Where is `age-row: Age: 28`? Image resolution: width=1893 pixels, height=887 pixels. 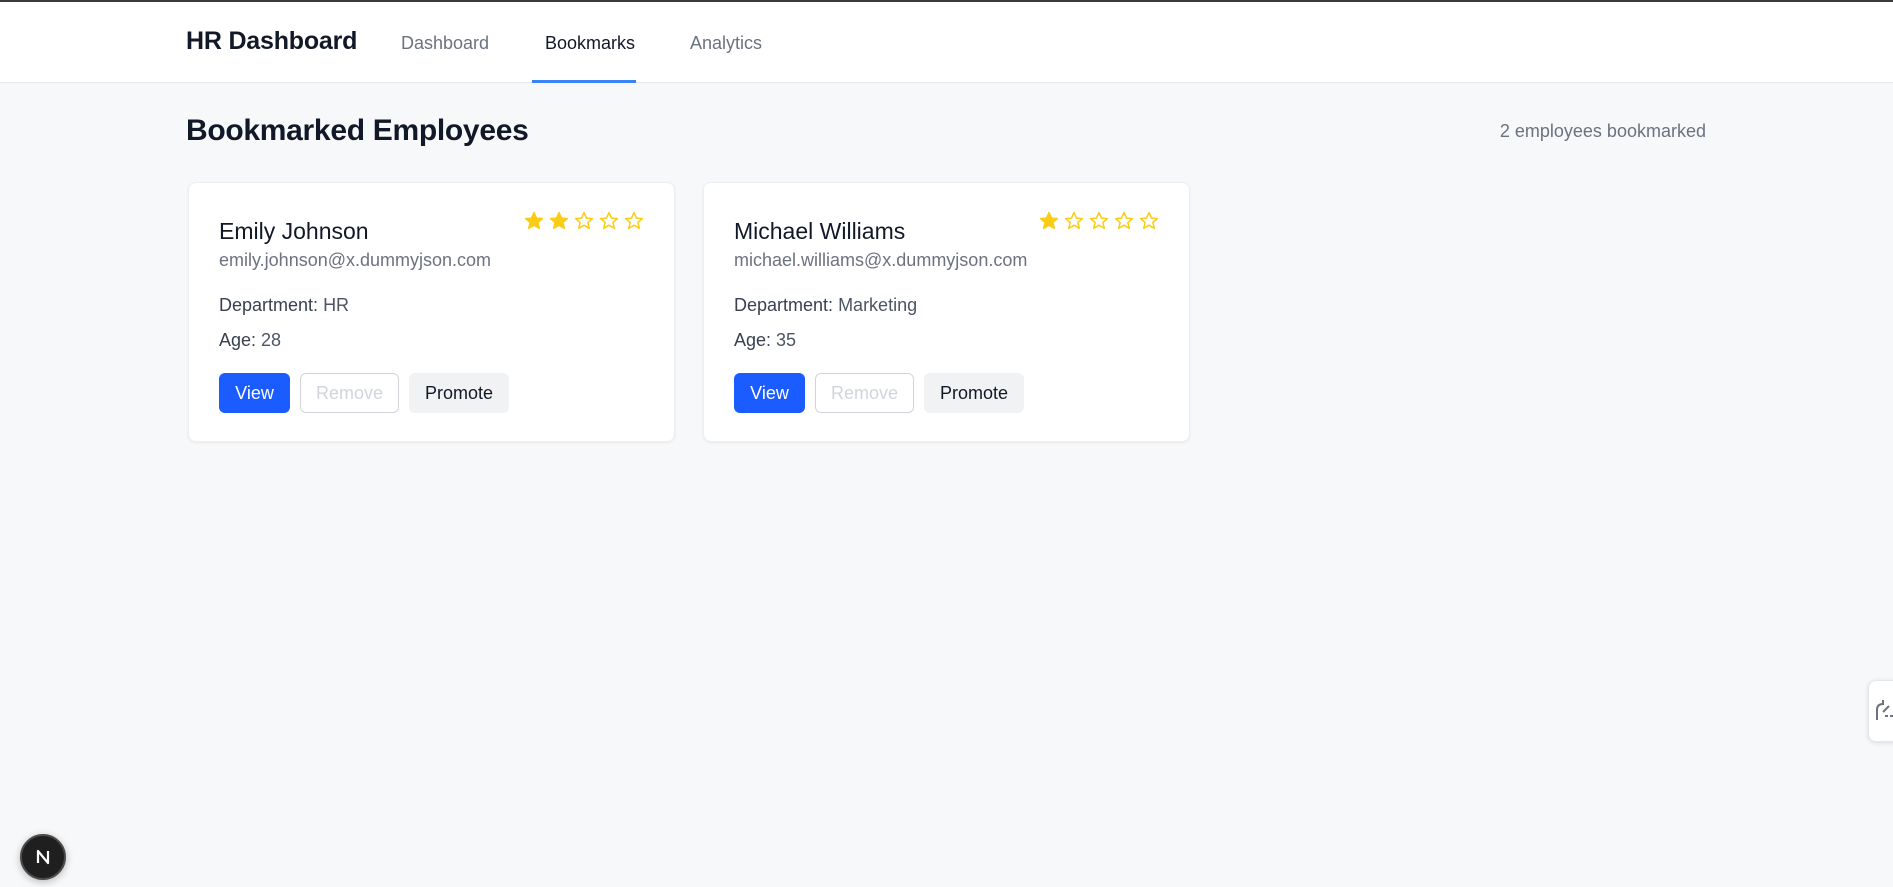
age-row: Age: 28 is located at coordinates (250, 340).